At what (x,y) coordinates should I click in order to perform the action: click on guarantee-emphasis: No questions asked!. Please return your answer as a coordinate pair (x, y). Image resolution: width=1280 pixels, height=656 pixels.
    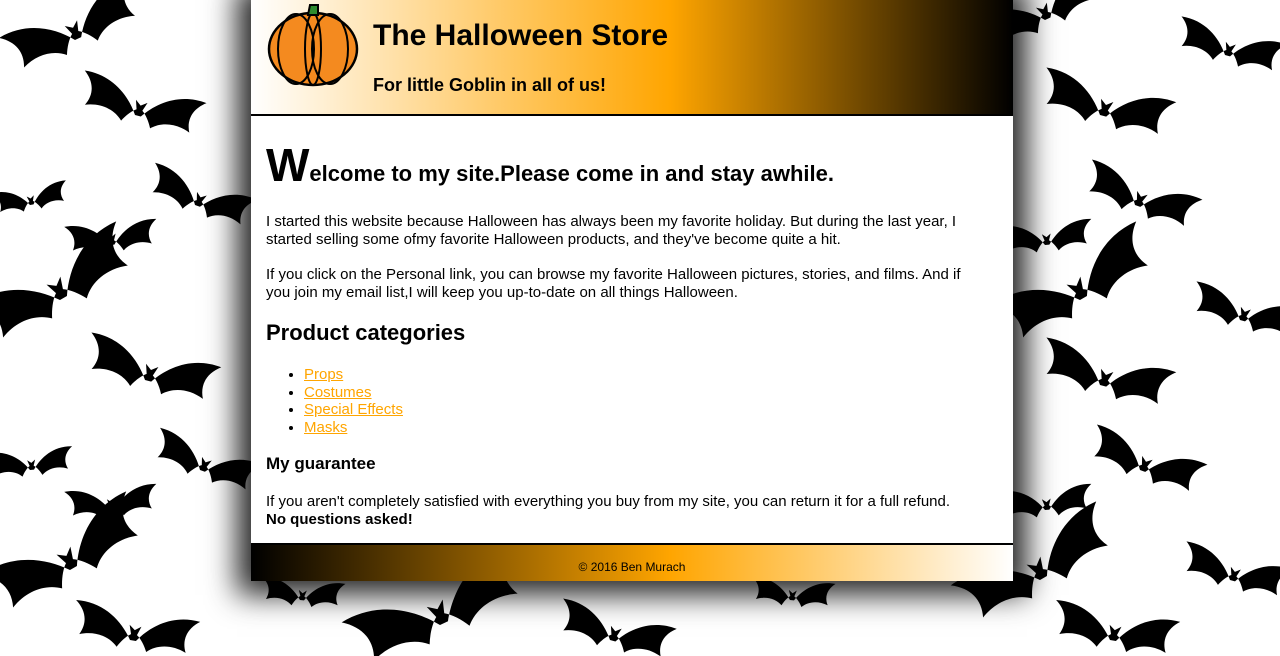
    Looking at the image, I should click on (339, 519).